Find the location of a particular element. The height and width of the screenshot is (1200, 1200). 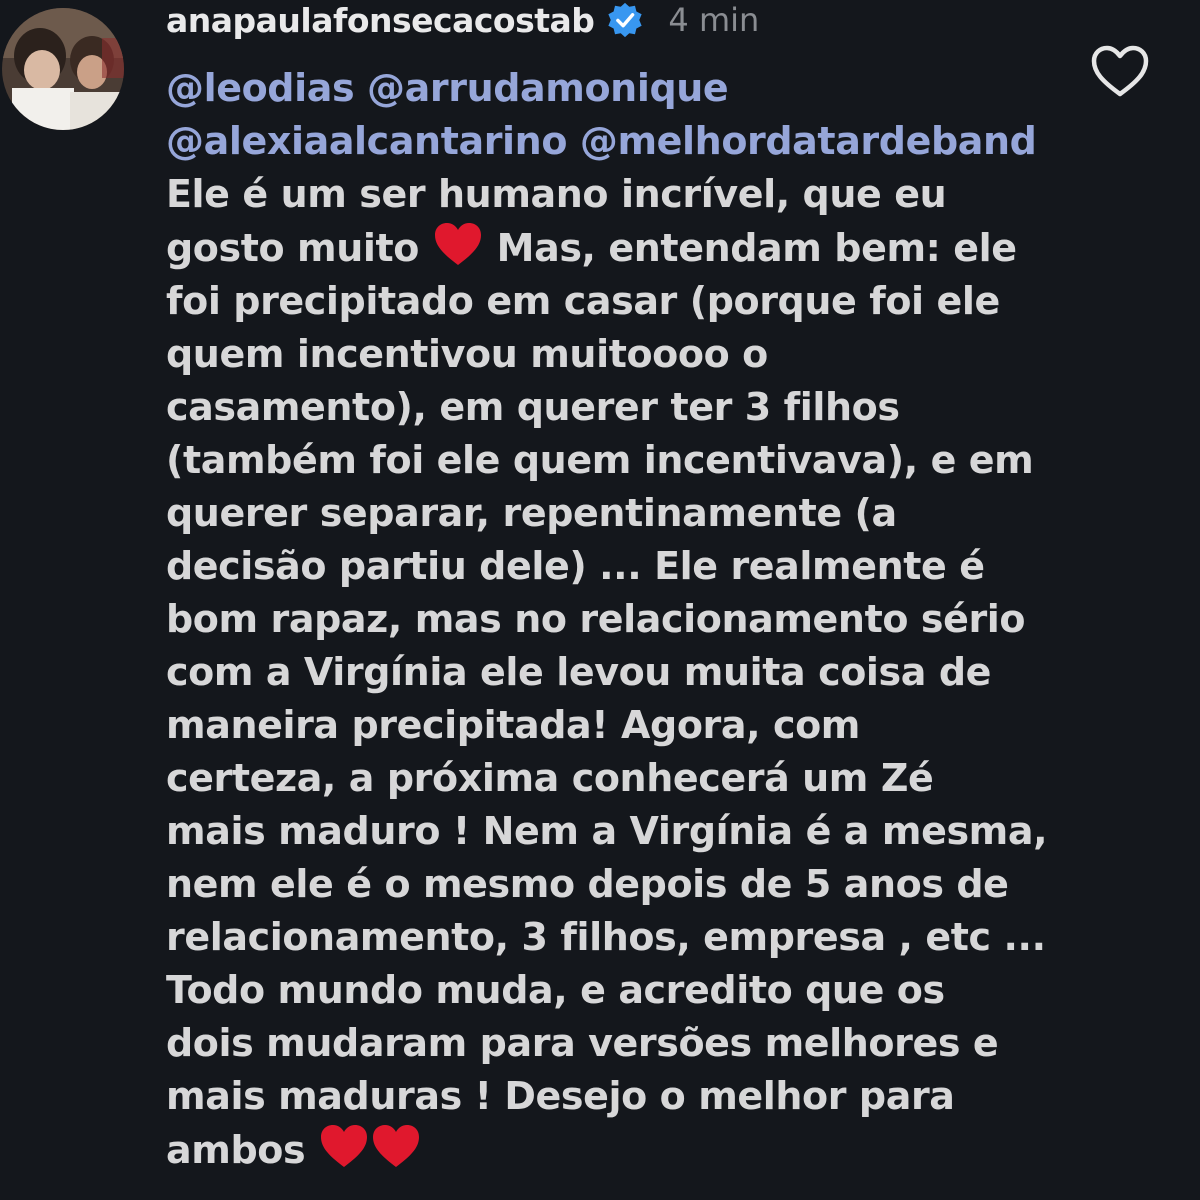

like-heart-icon is located at coordinates (1120, 72).